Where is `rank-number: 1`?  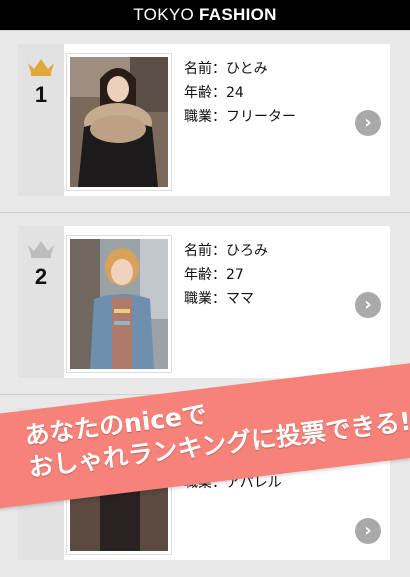
rank-number: 1 is located at coordinates (41, 94).